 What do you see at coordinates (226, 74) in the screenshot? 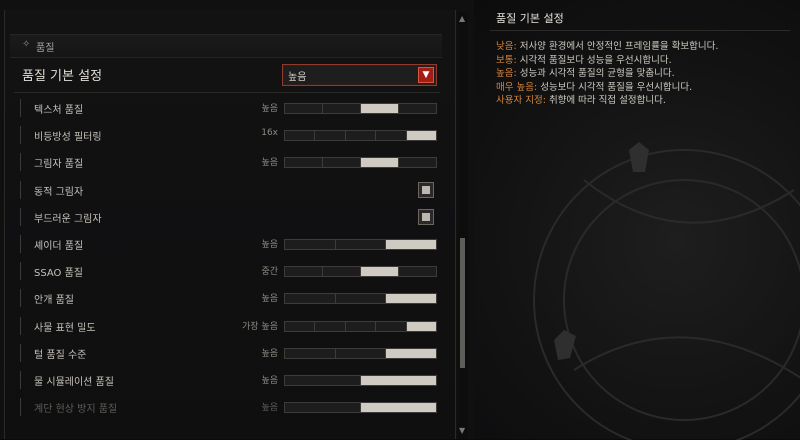
I see `quality-preset-row: 품질 기본 설정 높음 ▼` at bounding box center [226, 74].